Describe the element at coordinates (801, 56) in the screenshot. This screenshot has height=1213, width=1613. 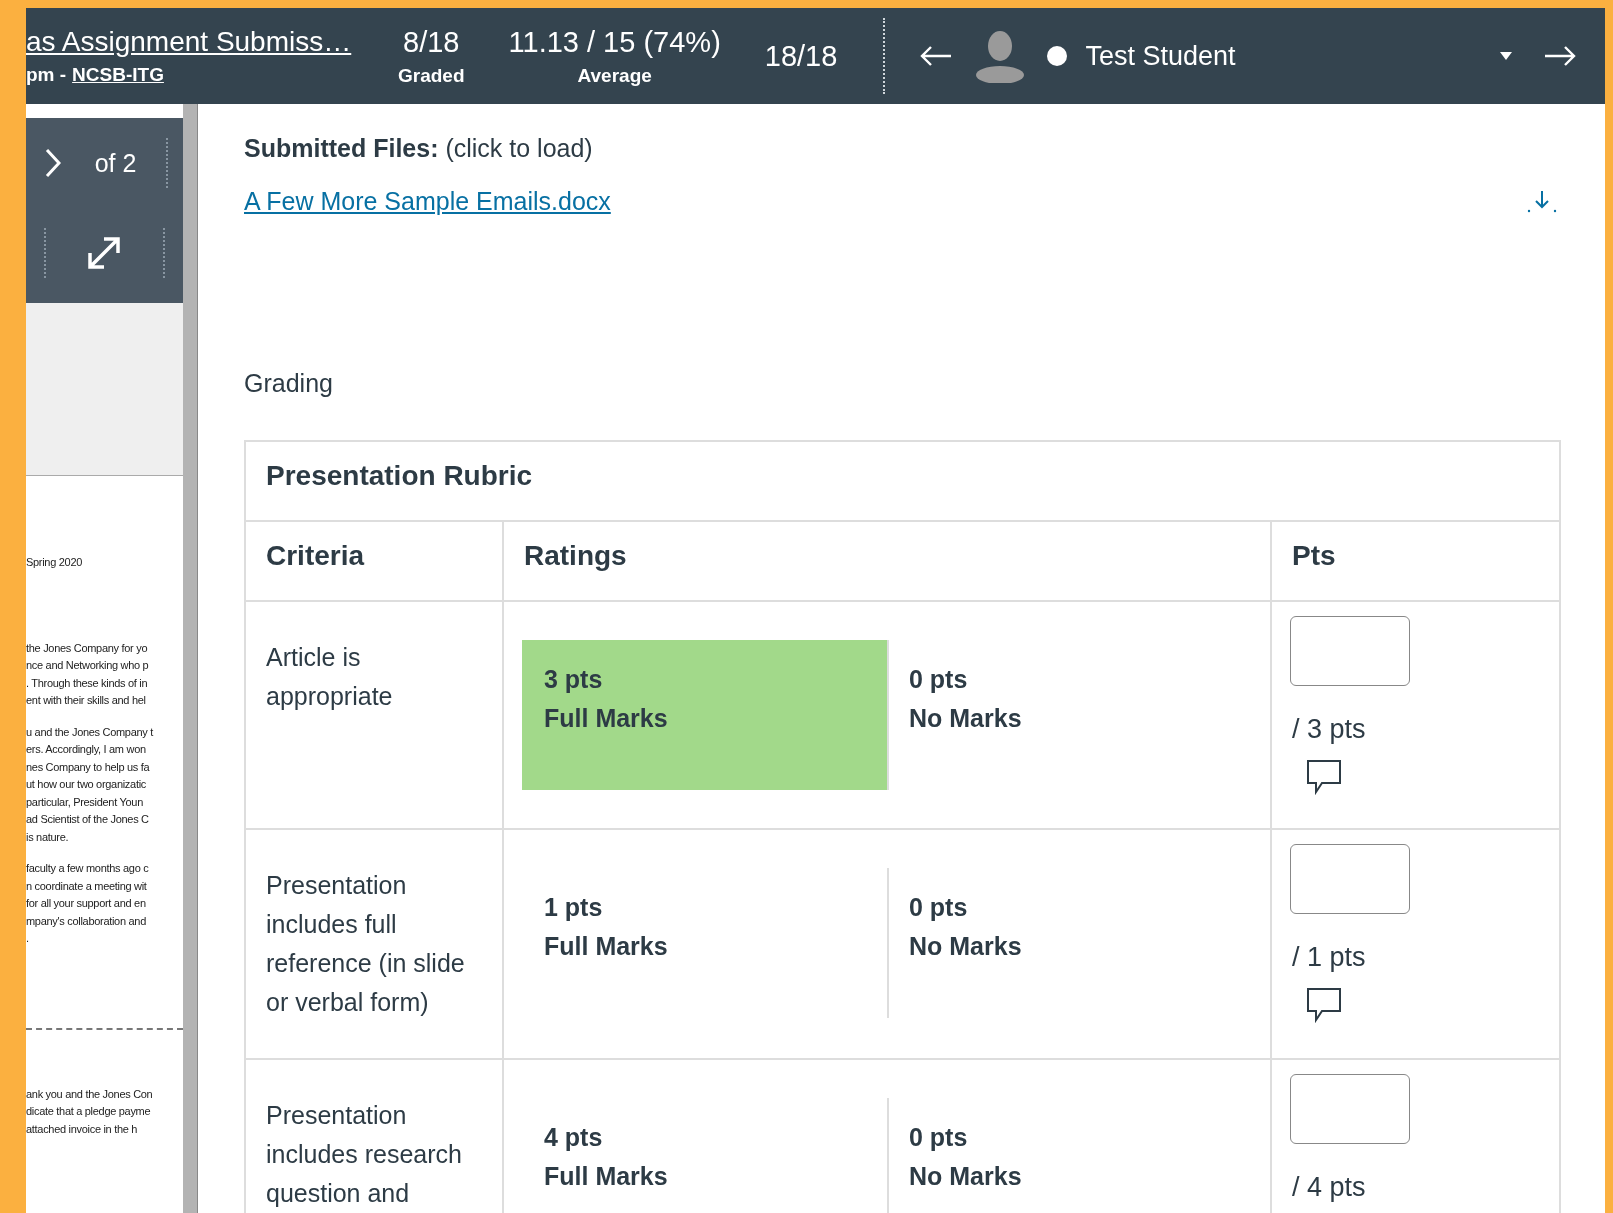
I see `stat-value: 18/18` at that location.